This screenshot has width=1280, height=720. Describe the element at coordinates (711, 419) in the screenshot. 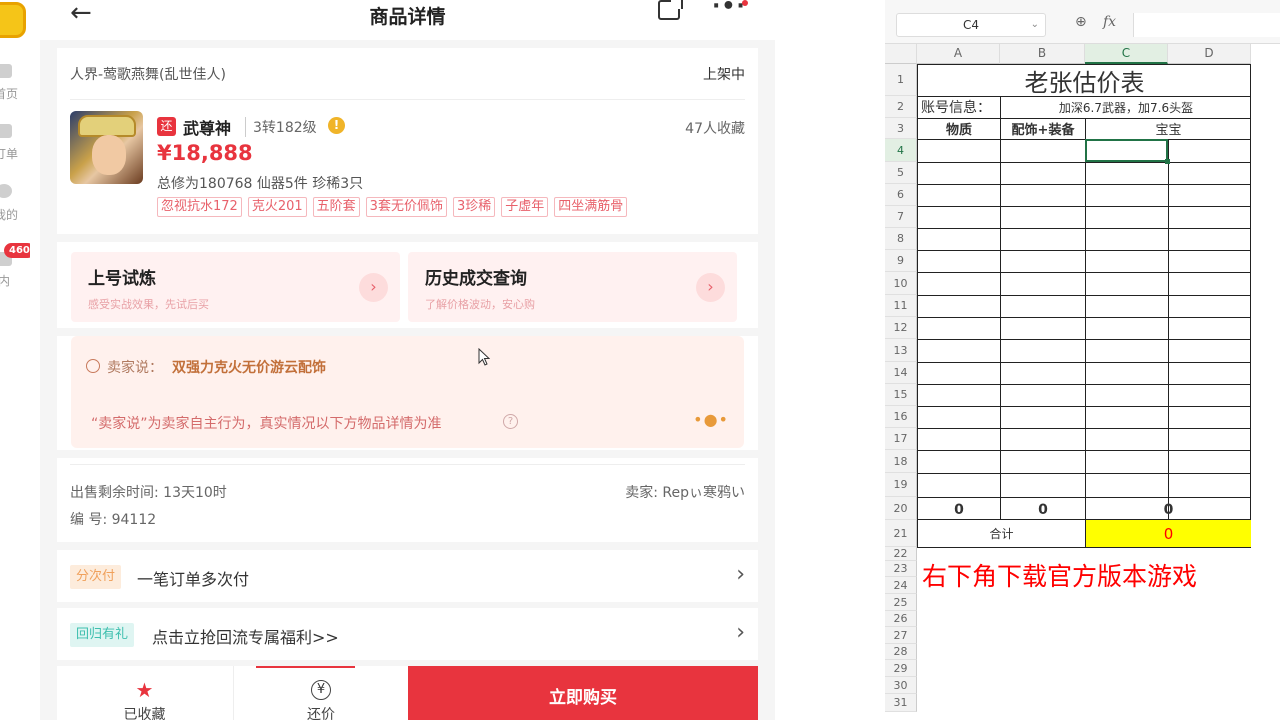

I see `pager-dots-icon: •●•` at that location.